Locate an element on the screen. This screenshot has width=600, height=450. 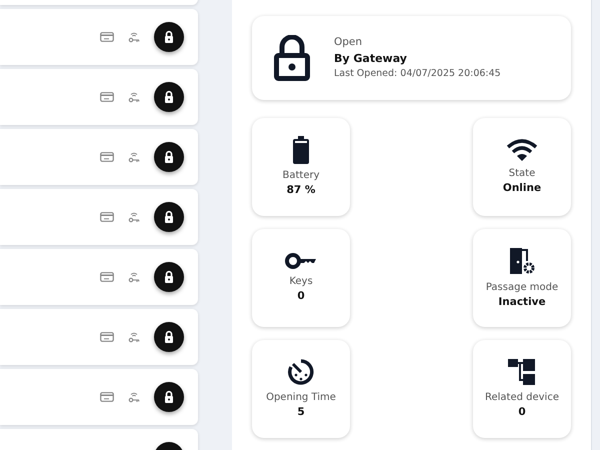
tile-label: Battery is located at coordinates (301, 175).